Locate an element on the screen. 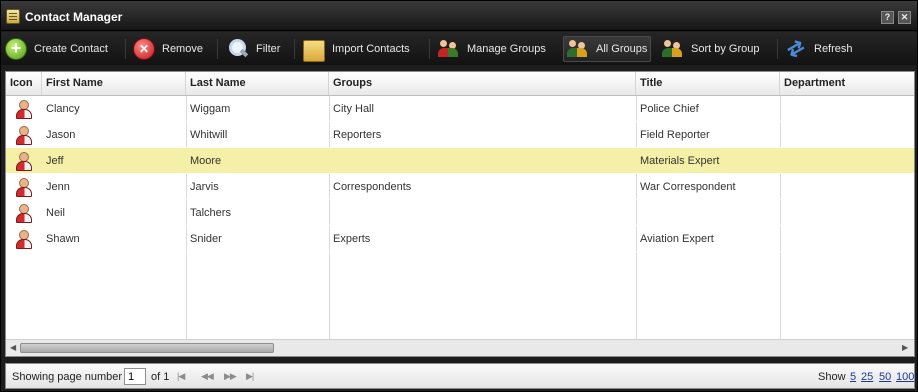 Image resolution: width=918 pixels, height=392 pixels. scroll-left-icon: ◀ is located at coordinates (13, 347).